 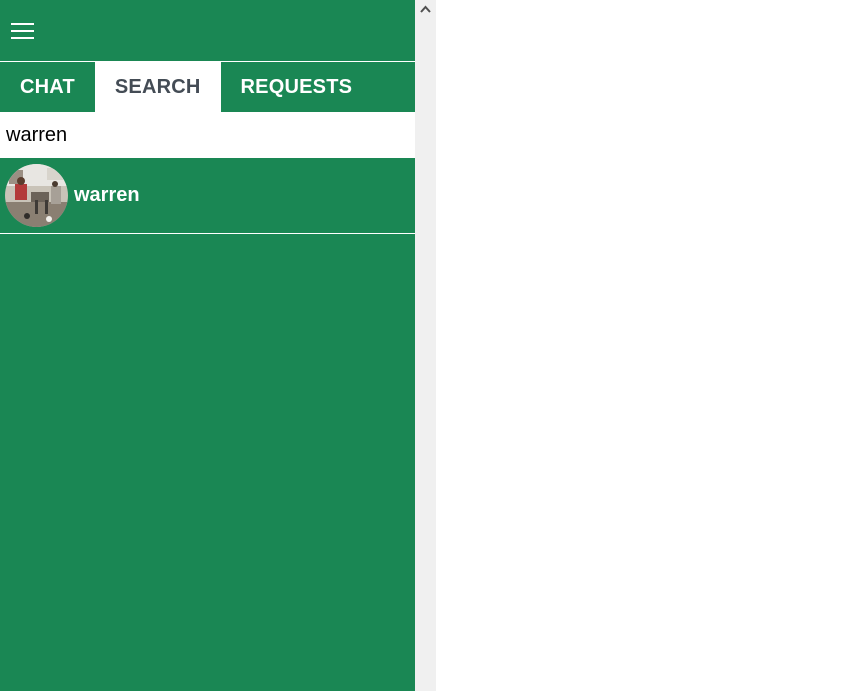 I want to click on search-result-item: warren, so click(x=207, y=196).